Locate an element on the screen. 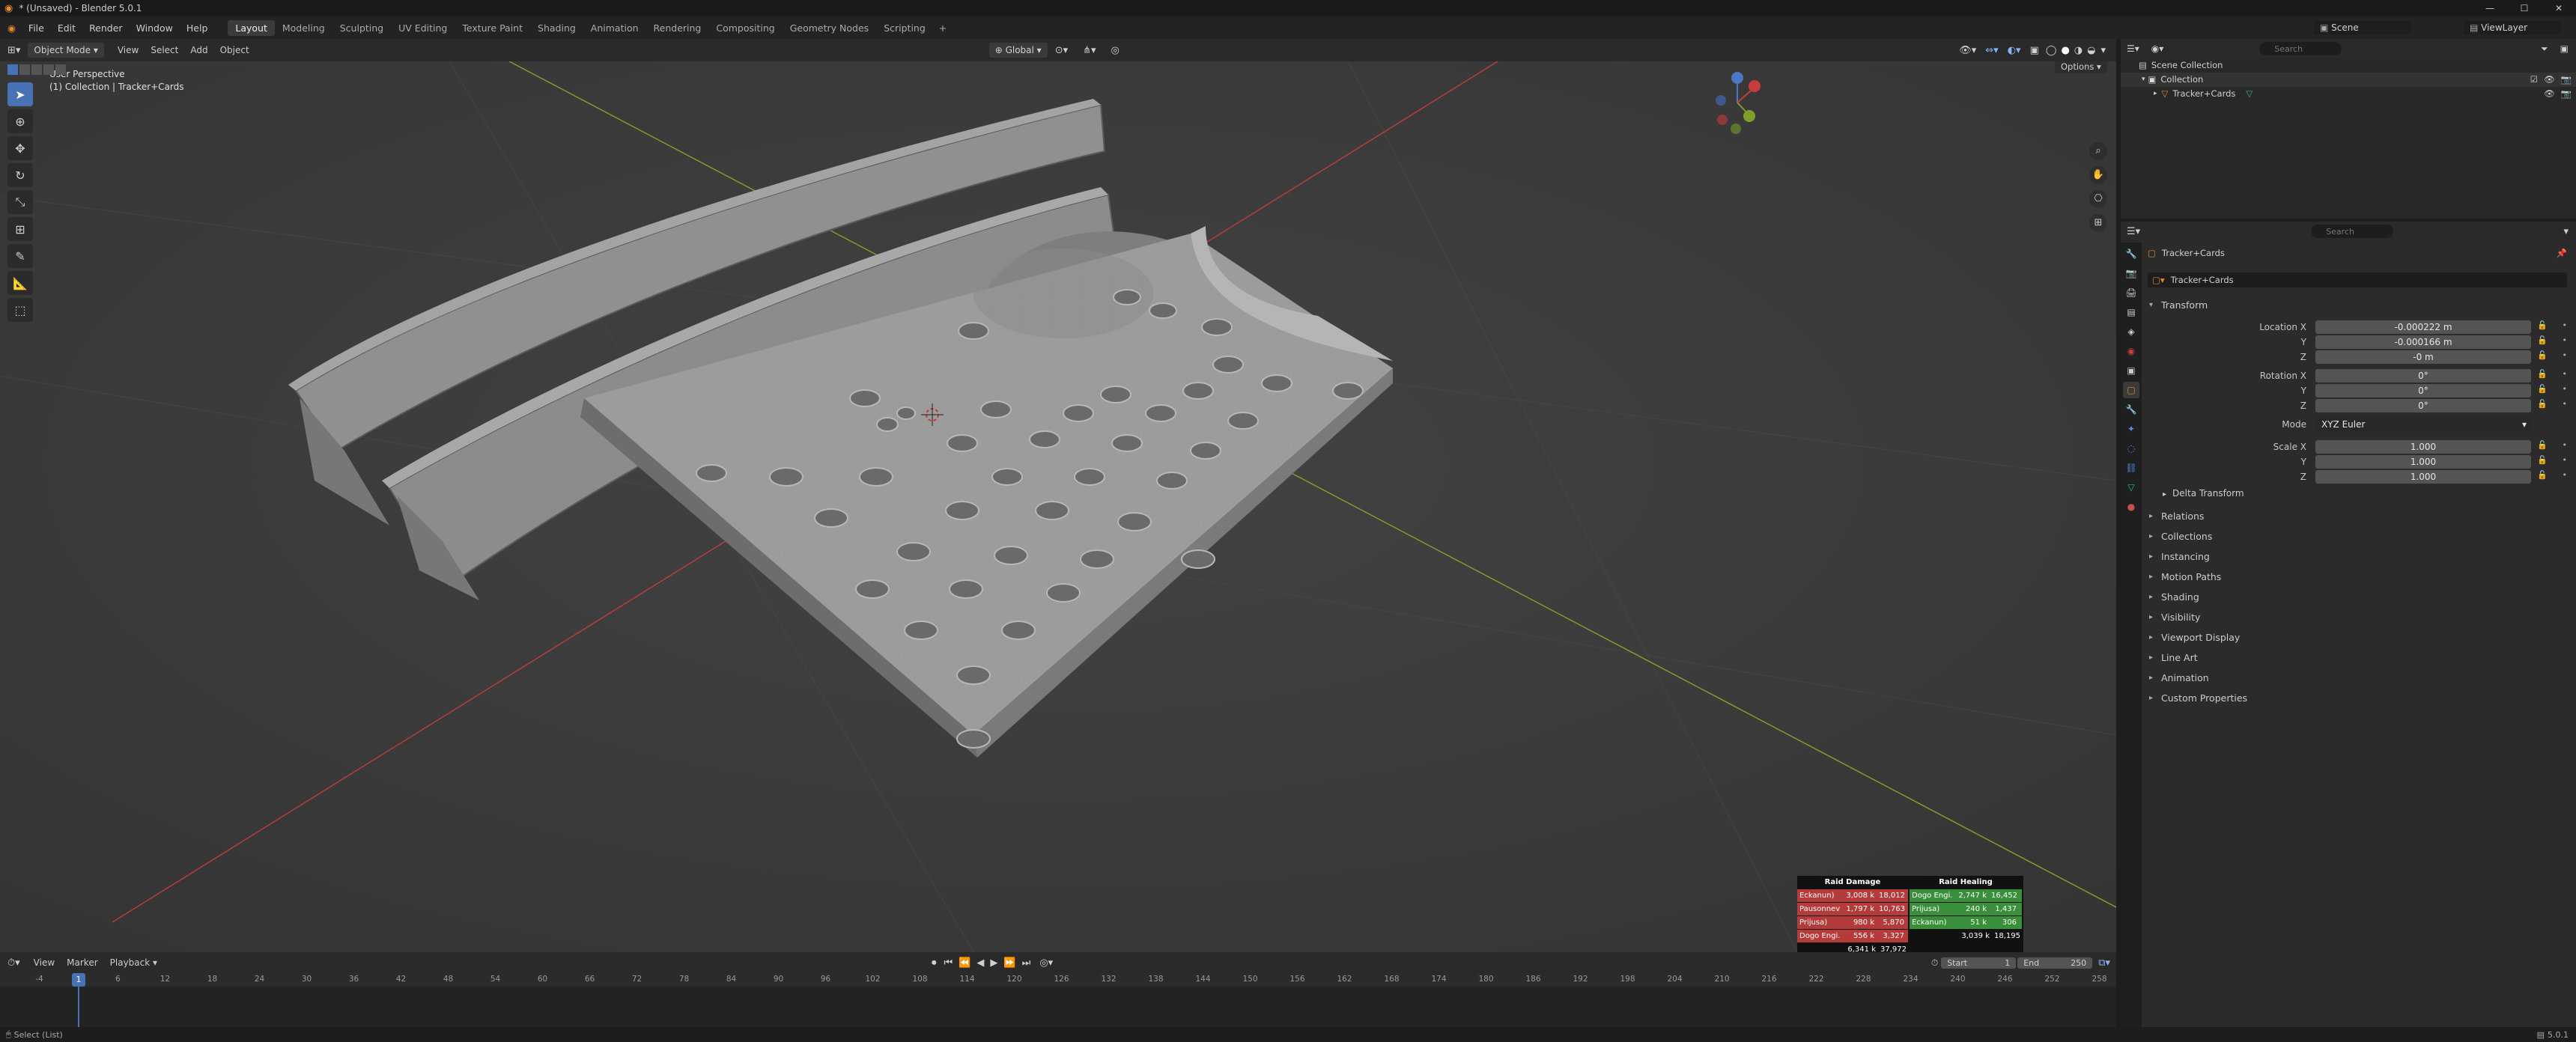 The height and width of the screenshot is (1042, 2576). hide-eye-icon: 👁 is located at coordinates (2549, 80).